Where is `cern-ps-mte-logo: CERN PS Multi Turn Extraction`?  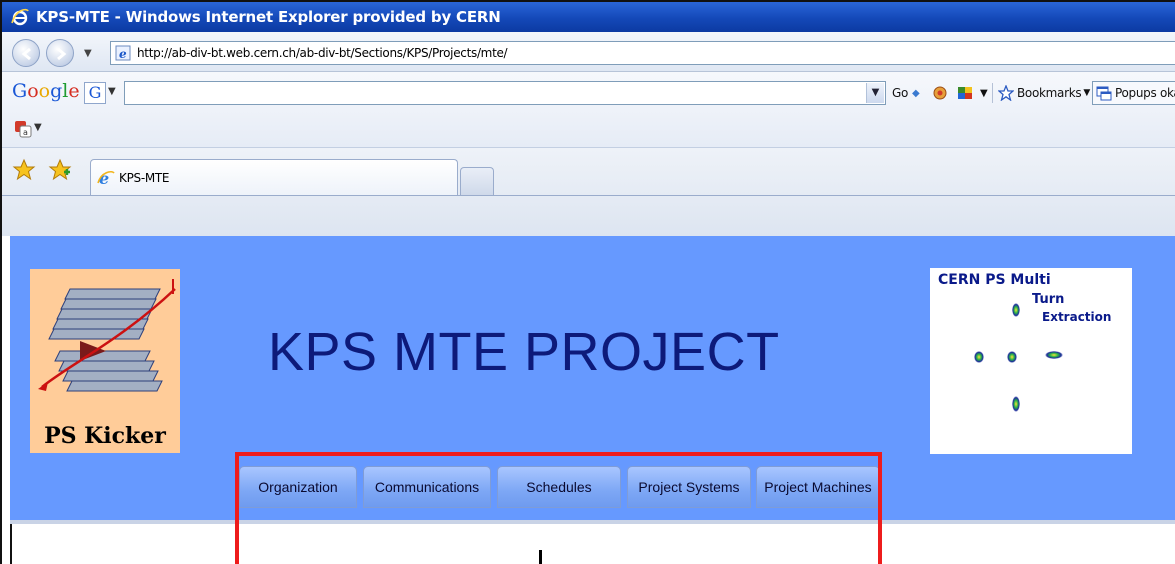 cern-ps-mte-logo: CERN PS Multi Turn Extraction is located at coordinates (1031, 361).